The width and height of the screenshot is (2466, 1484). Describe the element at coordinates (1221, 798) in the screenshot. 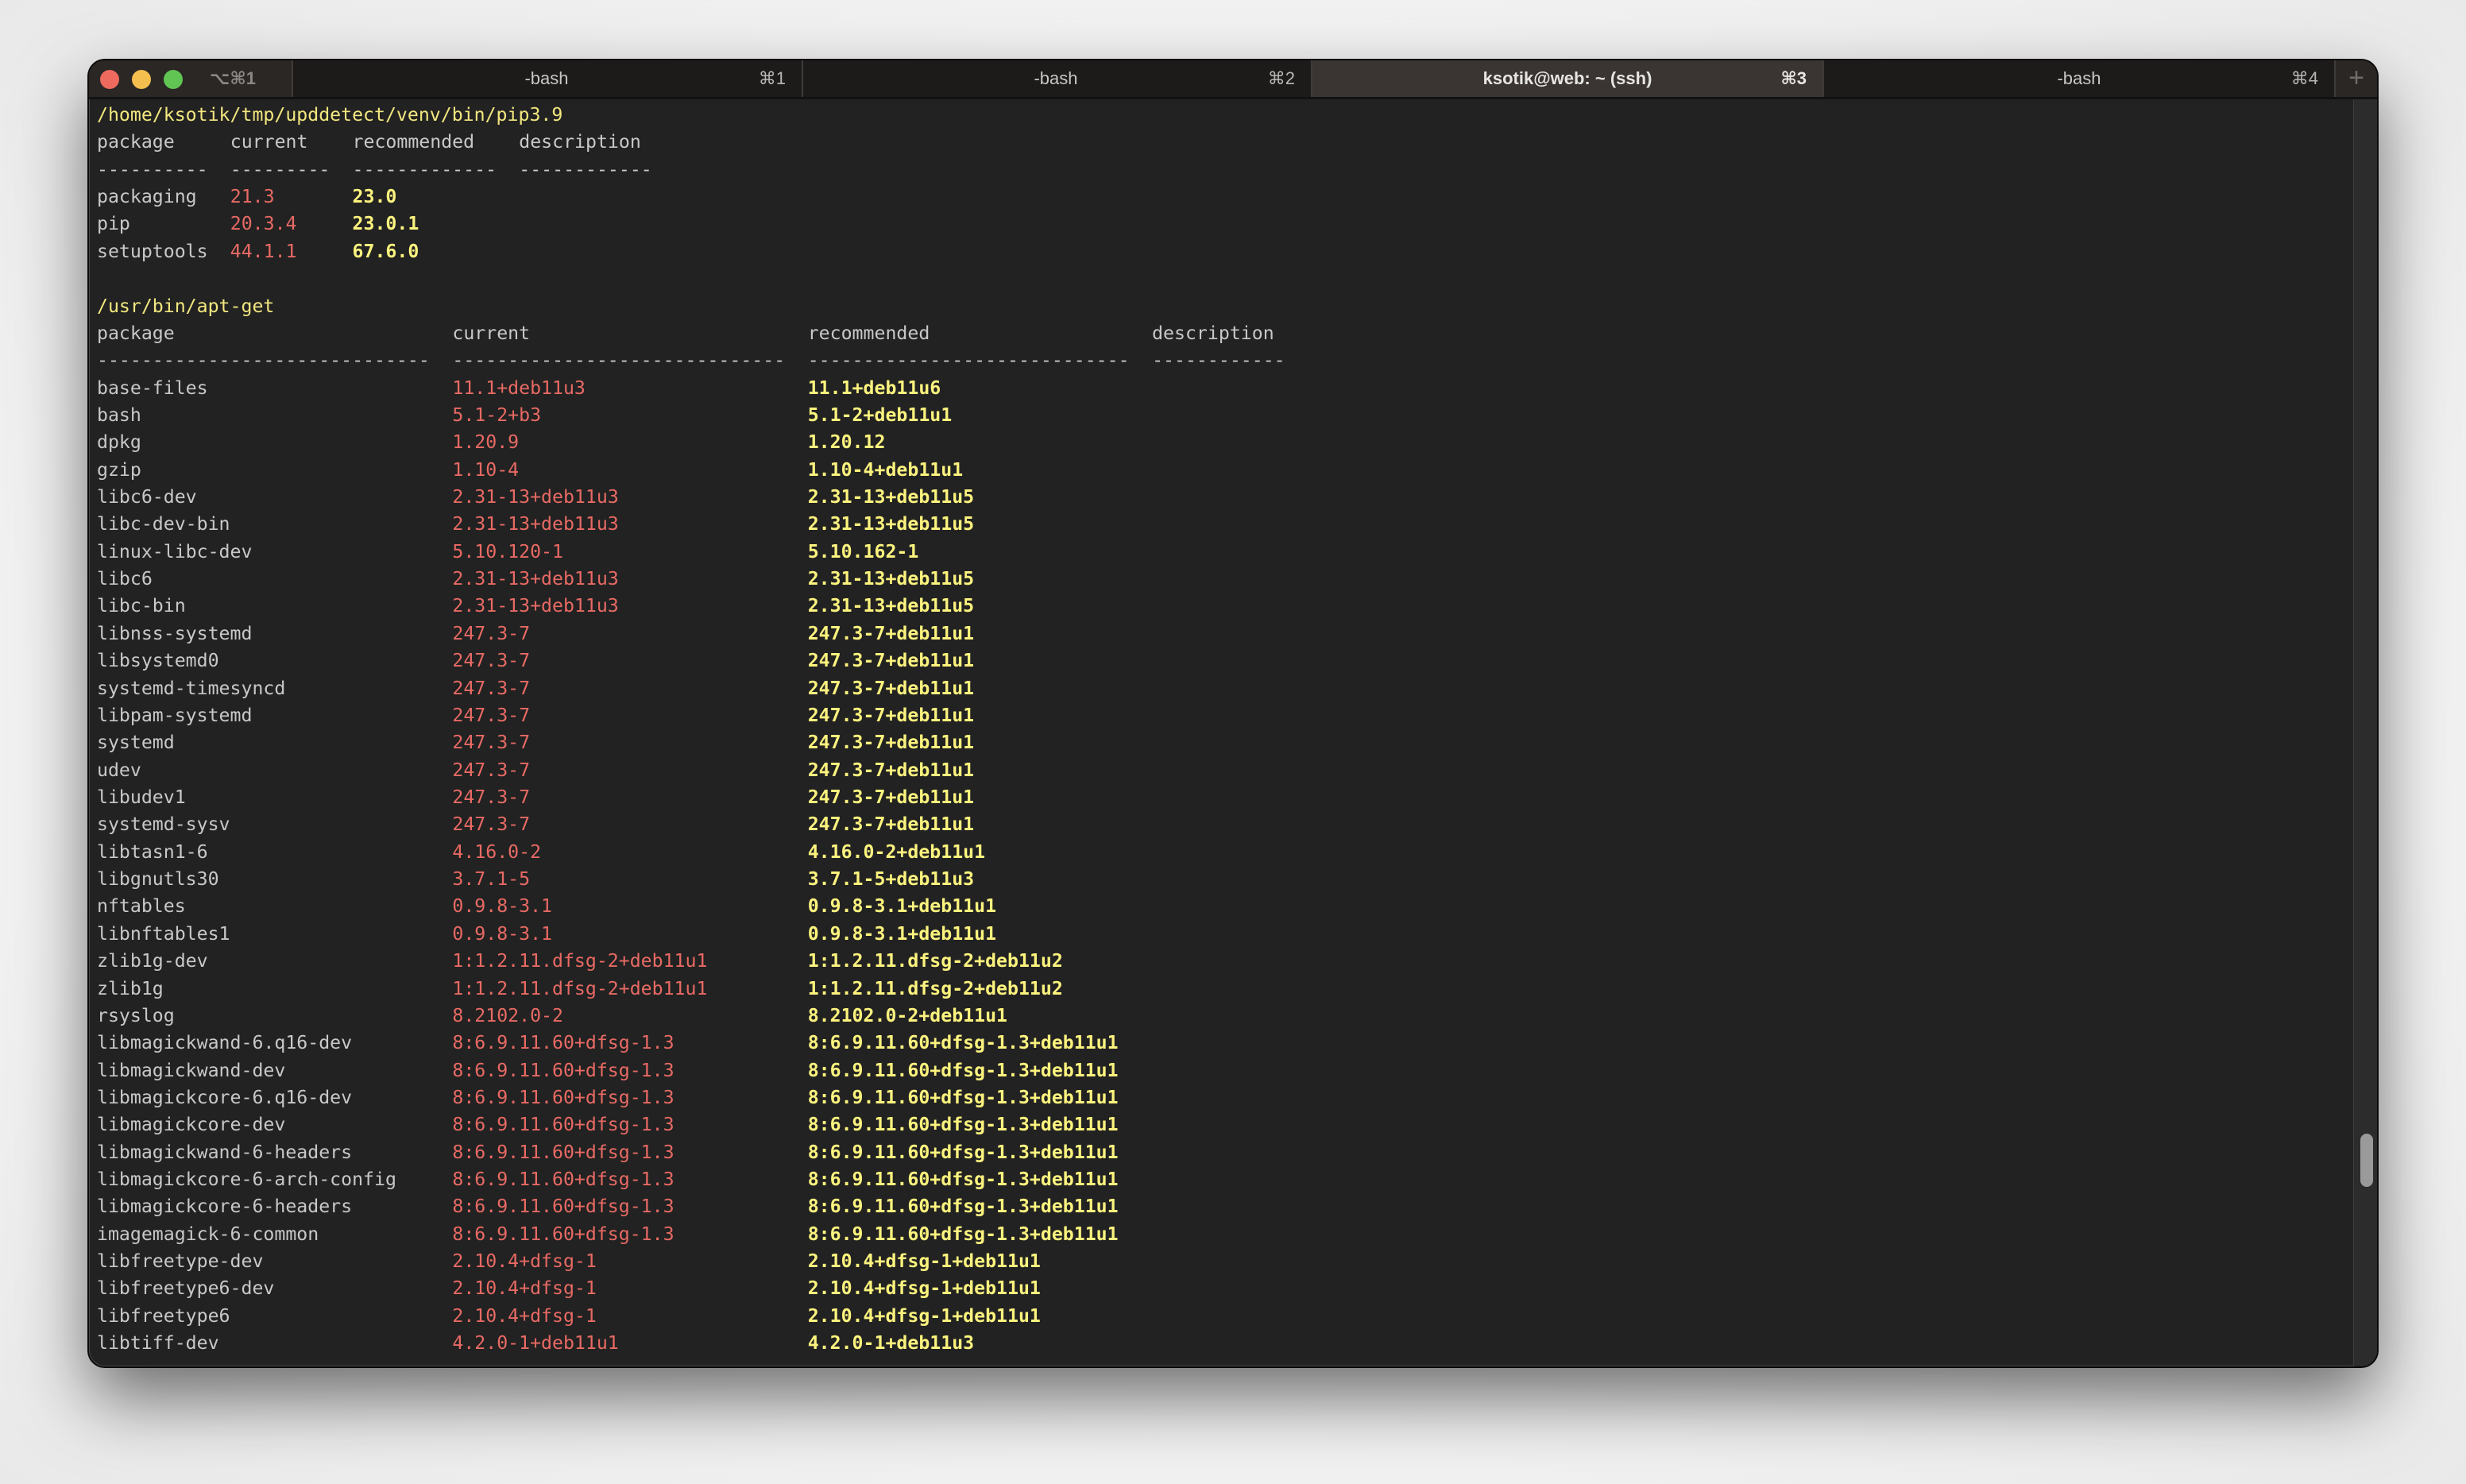

I see `table-row: libudev1 247.3-7 247.3-7+deb11u1` at that location.